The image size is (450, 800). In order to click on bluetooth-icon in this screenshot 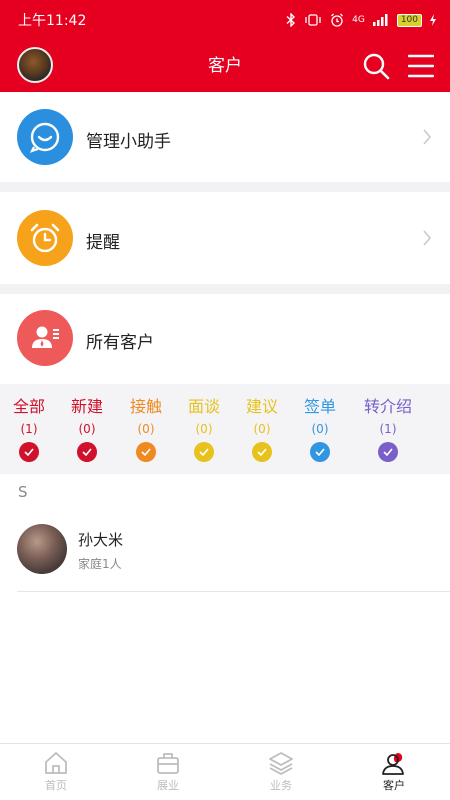, I will do `click(291, 20)`.